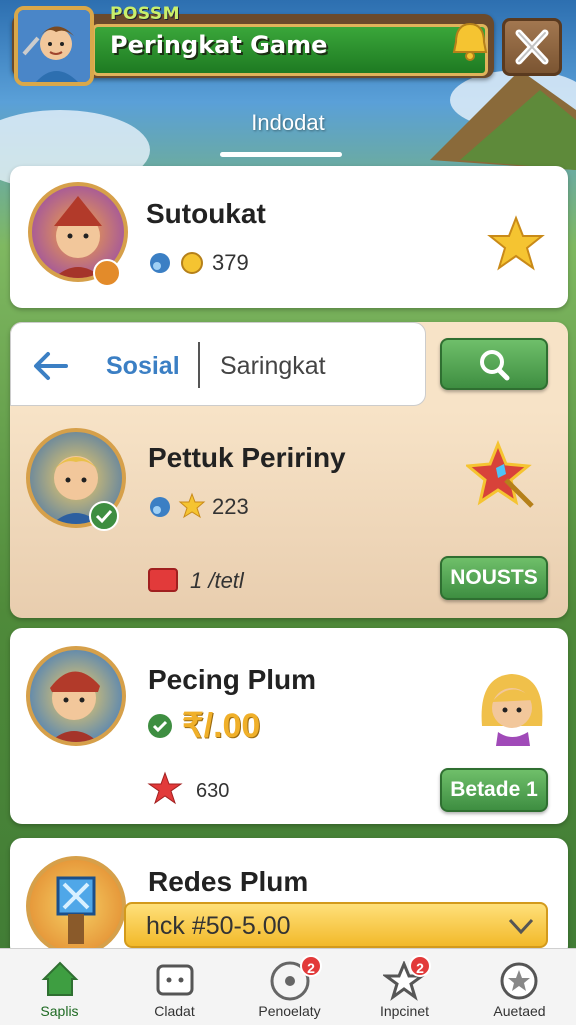  Describe the element at coordinates (165, 788) in the screenshot. I see `red-star-icon` at that location.